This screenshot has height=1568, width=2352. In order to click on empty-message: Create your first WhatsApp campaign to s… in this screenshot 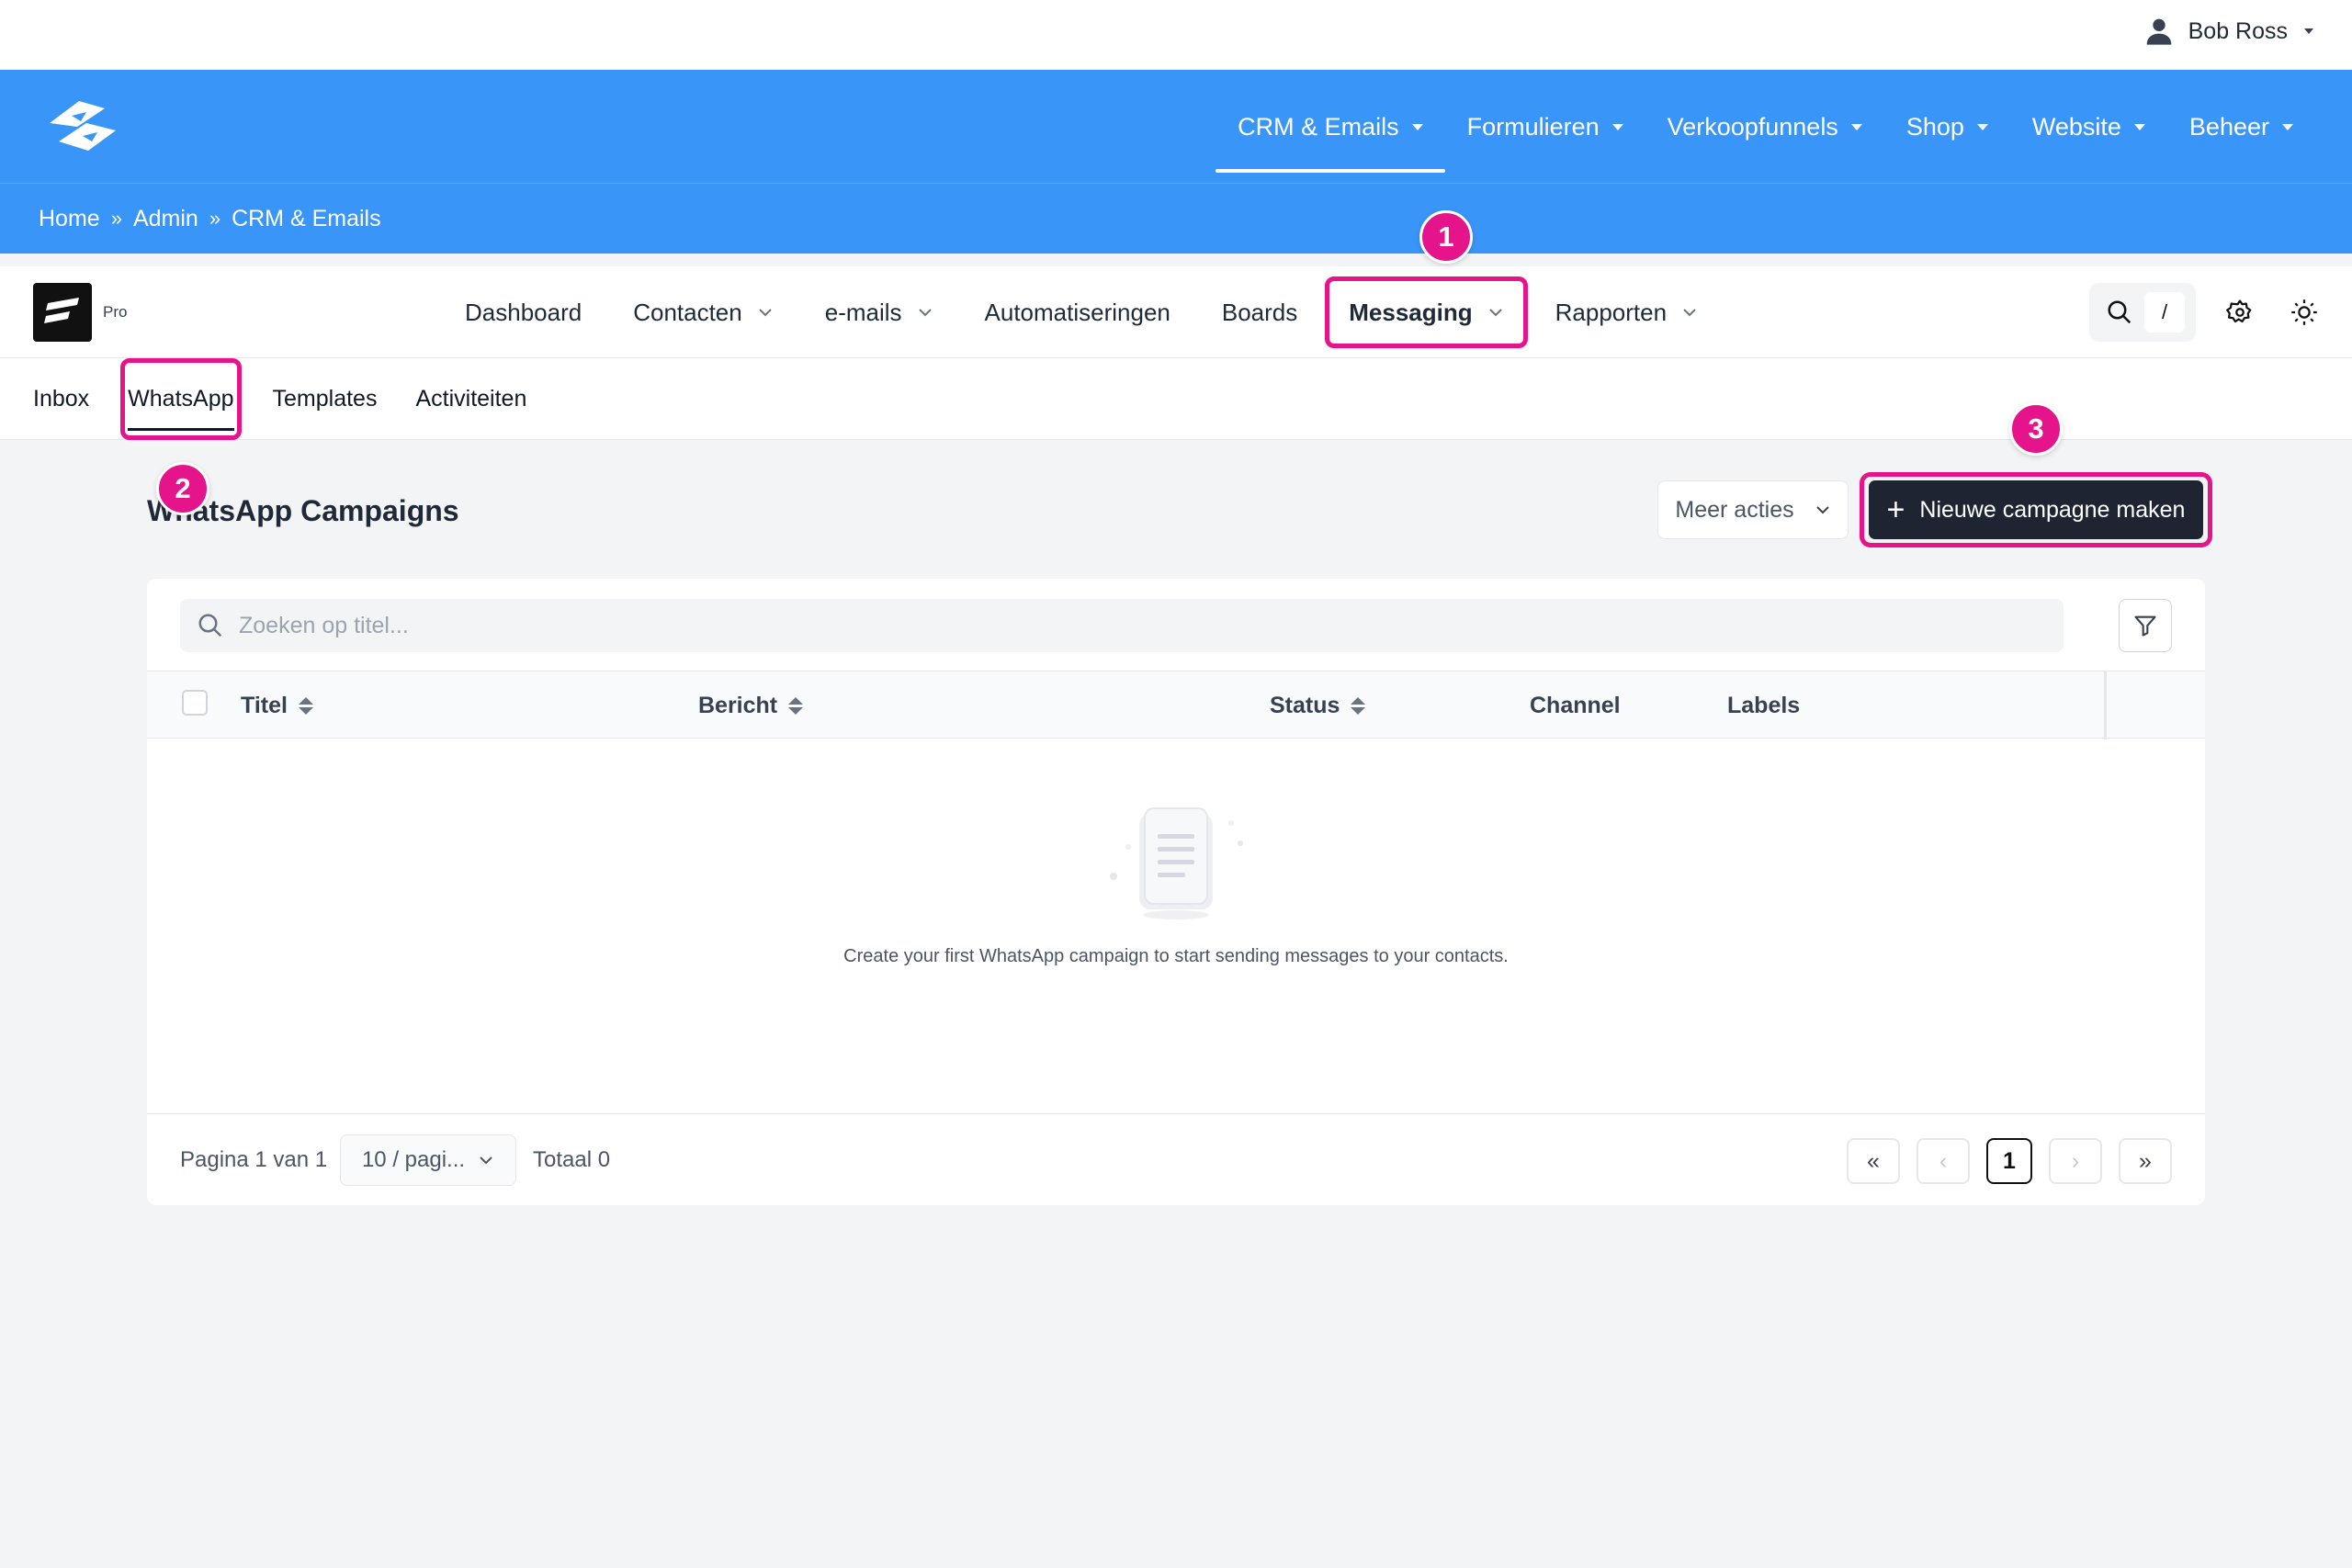, I will do `click(1176, 956)`.